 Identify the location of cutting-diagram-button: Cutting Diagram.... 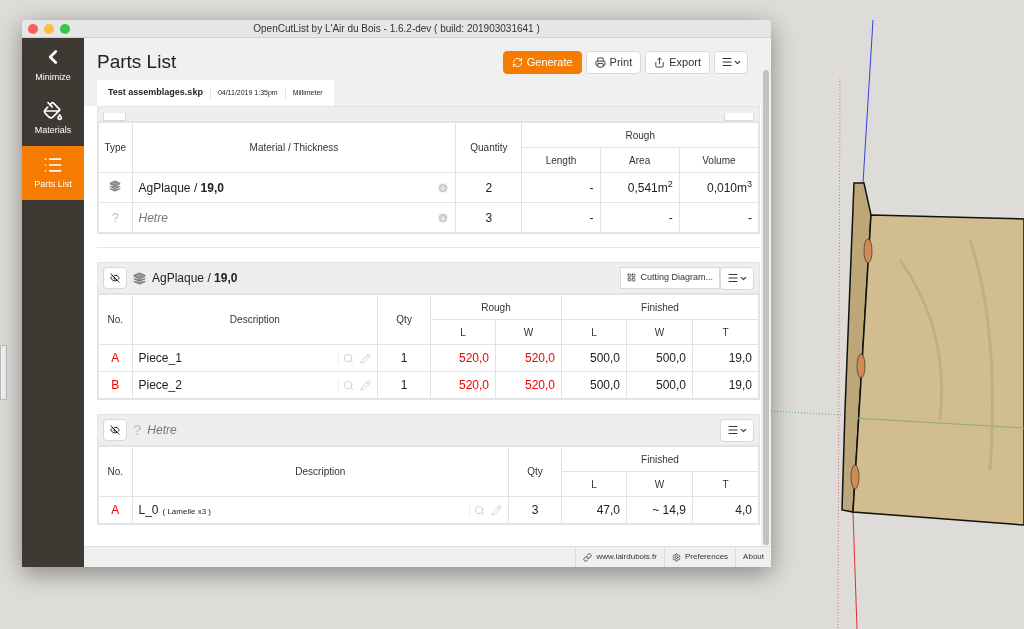
(670, 277).